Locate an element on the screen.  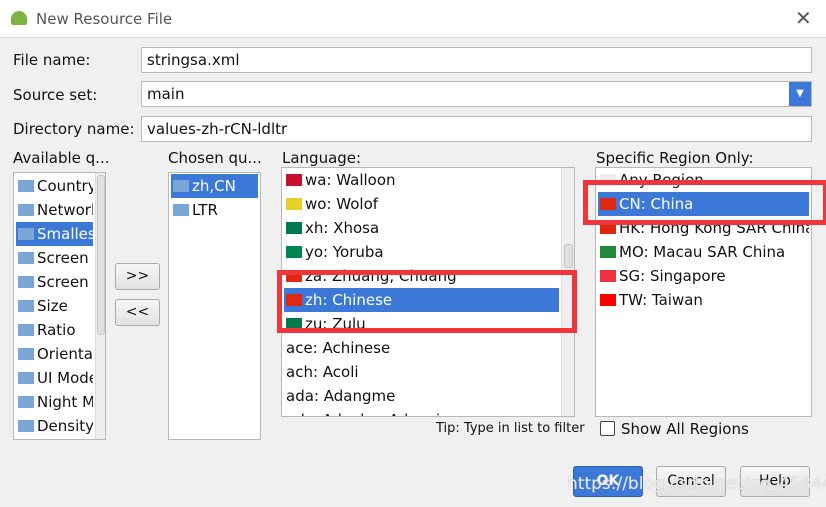
list-item: Ratio is located at coordinates (54, 330).